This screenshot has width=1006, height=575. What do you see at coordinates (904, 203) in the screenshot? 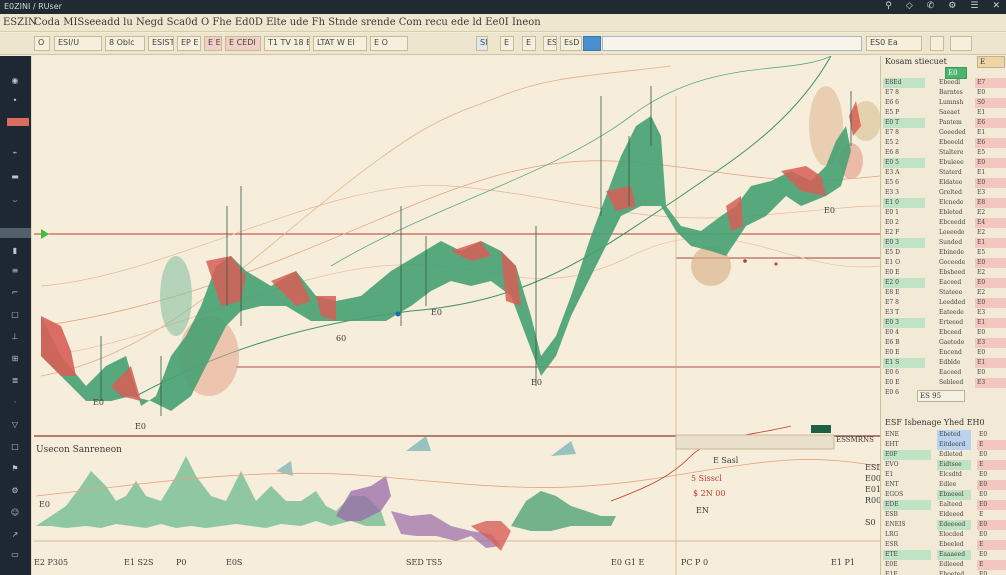
I see `panel-cell: E1 0` at bounding box center [904, 203].